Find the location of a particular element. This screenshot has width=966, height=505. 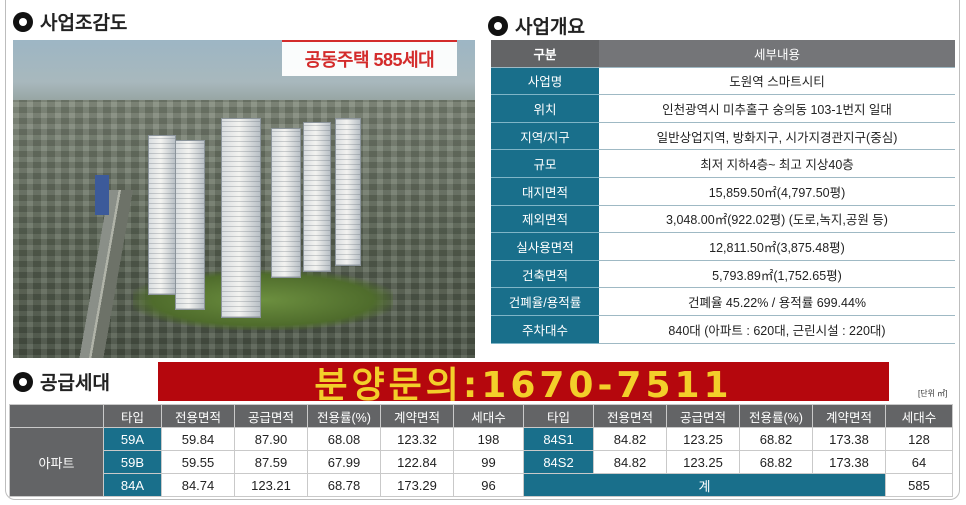

overview-label: 실사용면적 is located at coordinates (545, 246).